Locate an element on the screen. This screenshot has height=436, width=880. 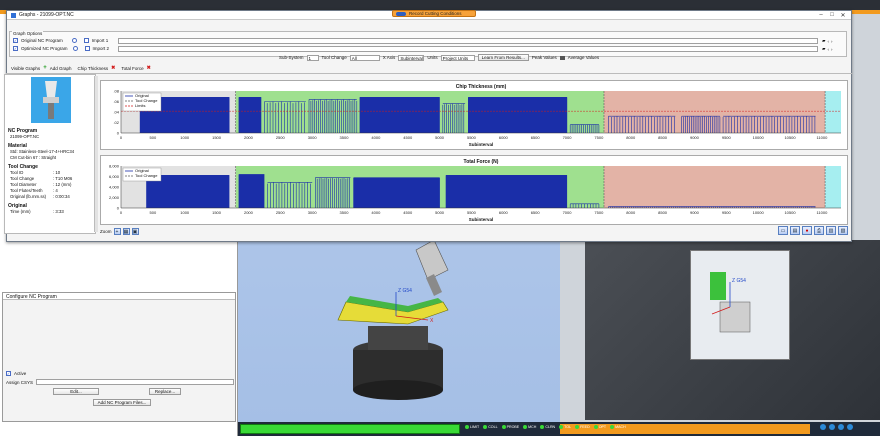
record-cutting-conditions-button: Record Cutting Conditions is located at coordinates (434, 13).